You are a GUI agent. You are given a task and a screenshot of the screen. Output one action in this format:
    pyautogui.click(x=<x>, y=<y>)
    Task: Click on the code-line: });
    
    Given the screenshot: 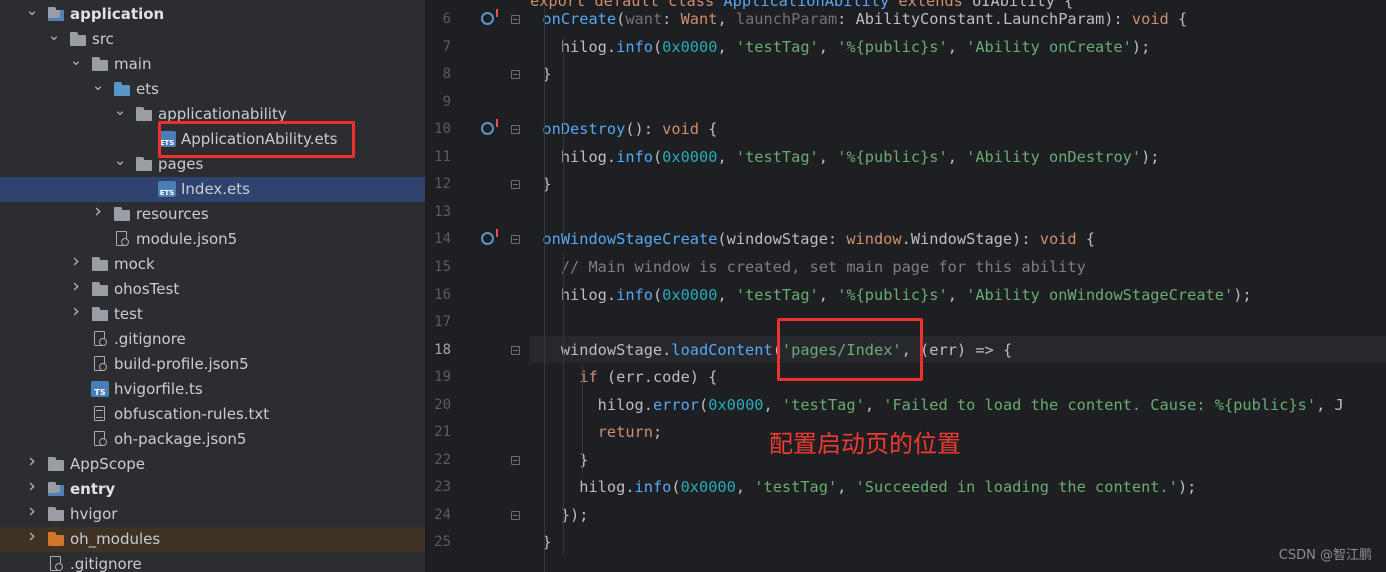 What is the action you would take?
    pyautogui.click(x=559, y=515)
    